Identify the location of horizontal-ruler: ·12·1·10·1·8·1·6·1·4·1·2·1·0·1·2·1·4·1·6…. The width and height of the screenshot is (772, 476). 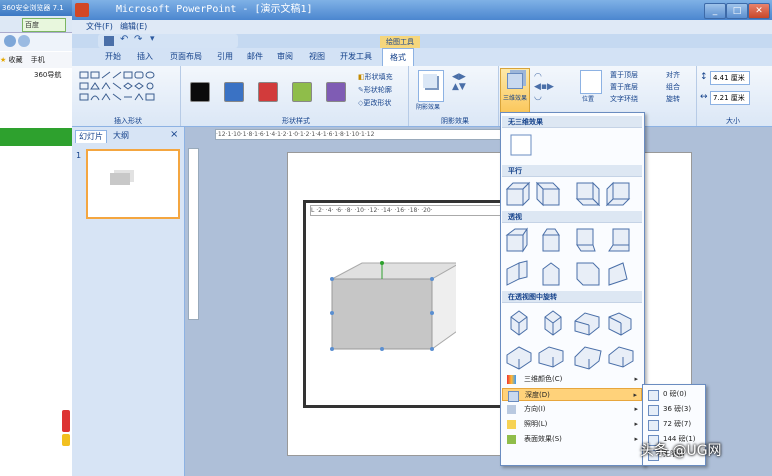
(366, 134).